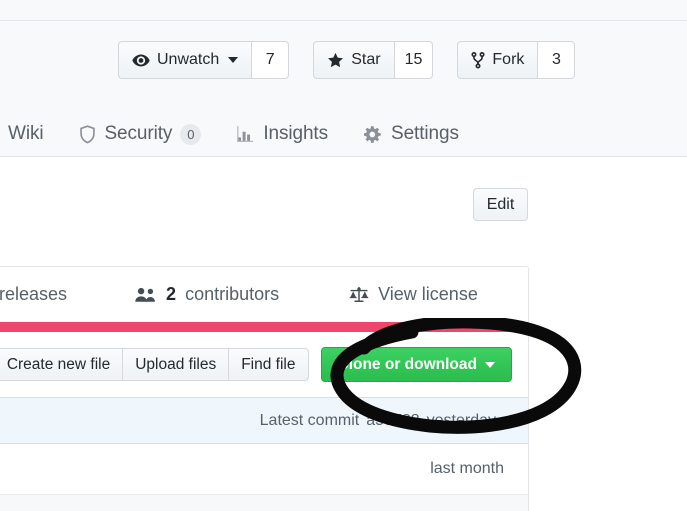 Image resolution: width=687 pixels, height=511 pixels. I want to click on file-age: last month, so click(467, 468).